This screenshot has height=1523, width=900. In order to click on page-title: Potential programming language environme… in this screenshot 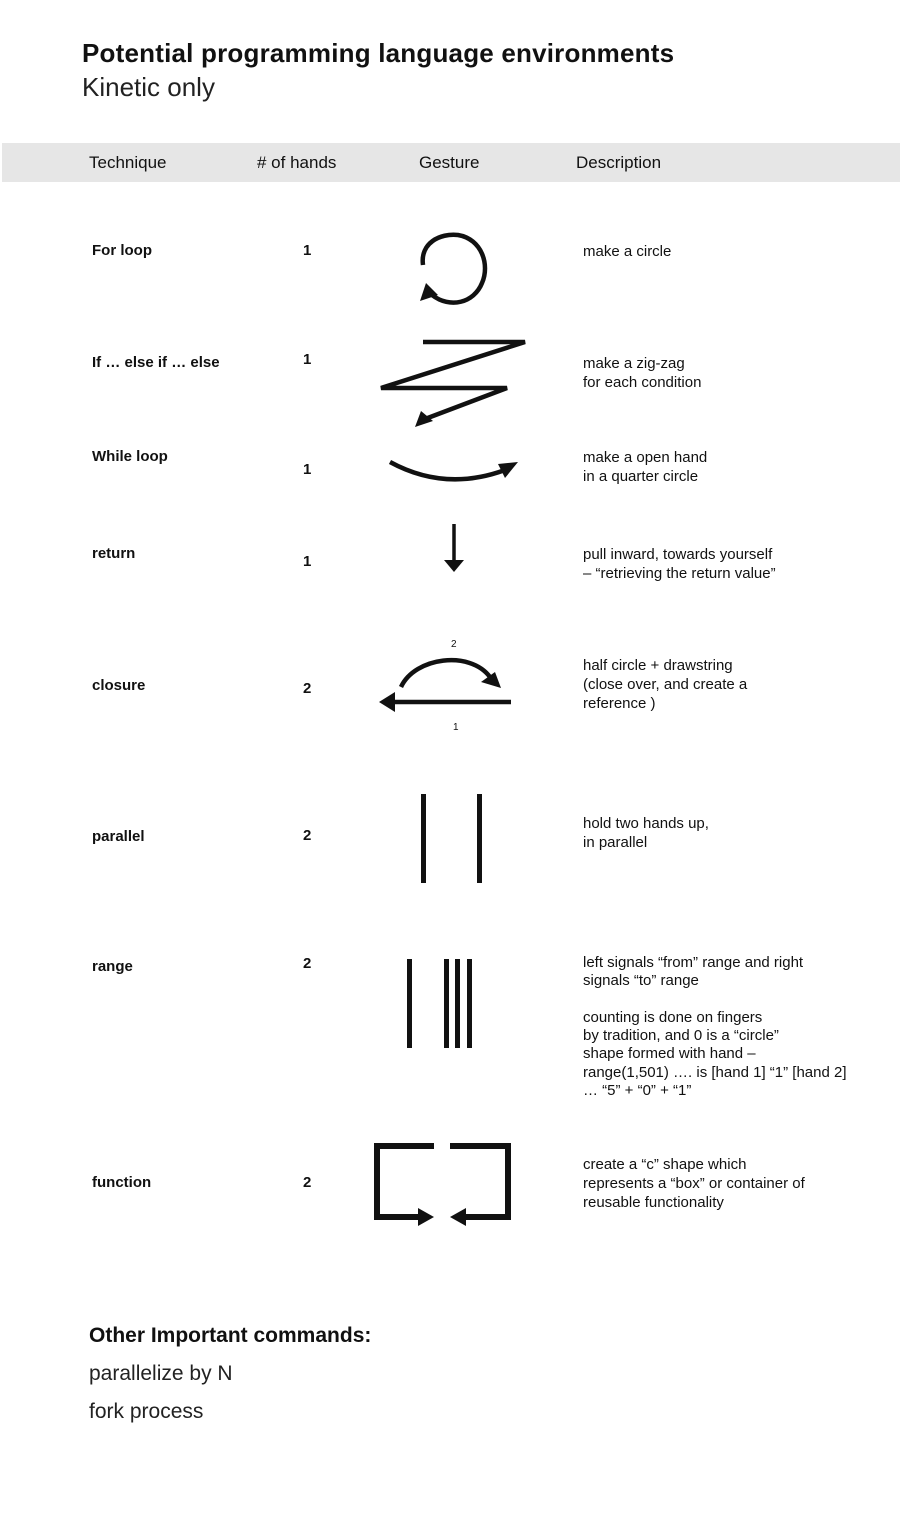, I will do `click(378, 53)`.